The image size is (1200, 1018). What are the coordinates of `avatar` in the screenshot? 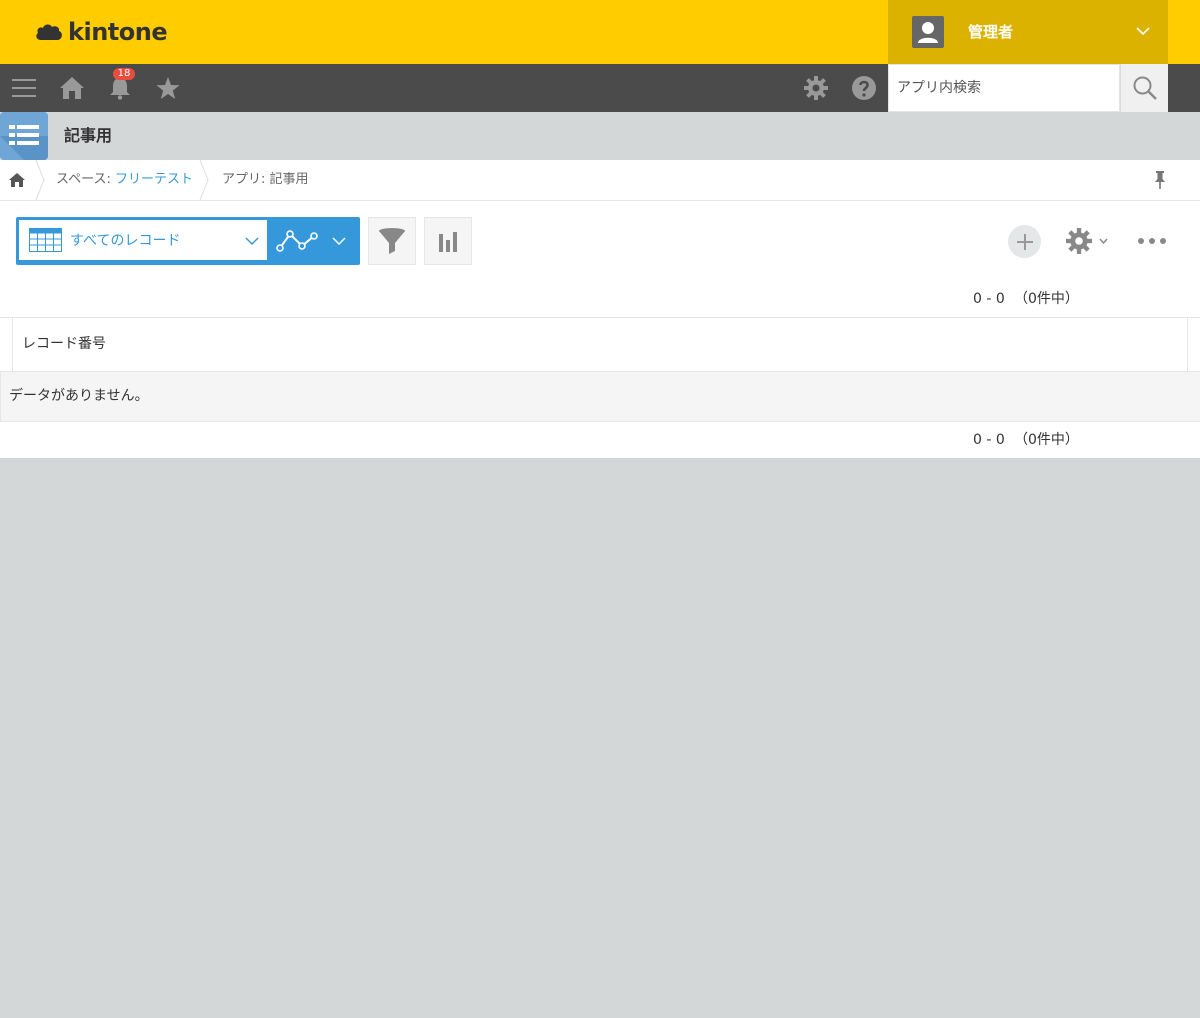 It's located at (928, 32).